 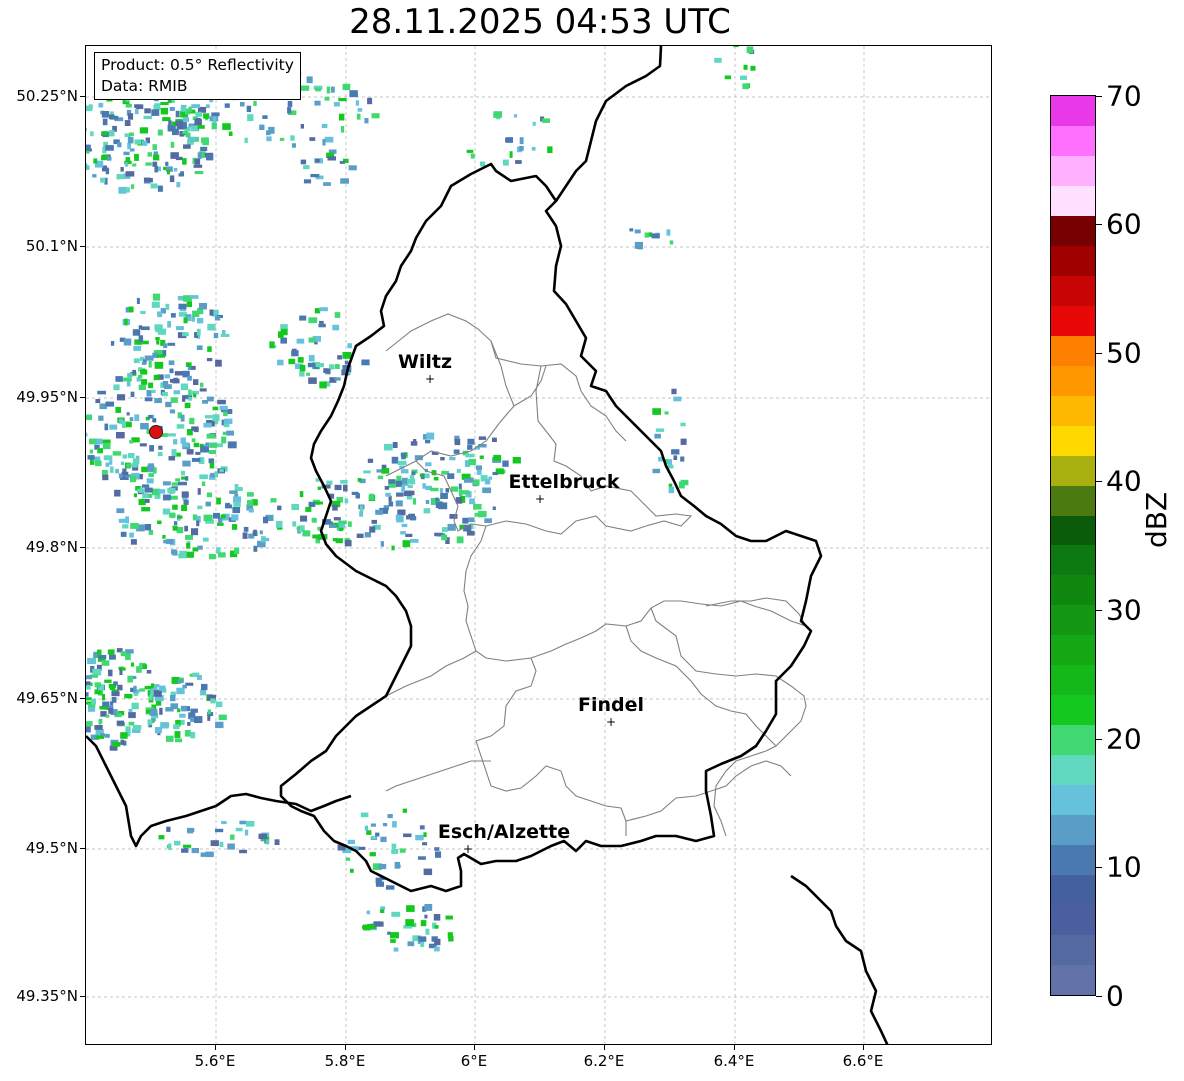 I want to click on map-title: 28.11.2025 04:53 UTC, so click(x=540, y=22).